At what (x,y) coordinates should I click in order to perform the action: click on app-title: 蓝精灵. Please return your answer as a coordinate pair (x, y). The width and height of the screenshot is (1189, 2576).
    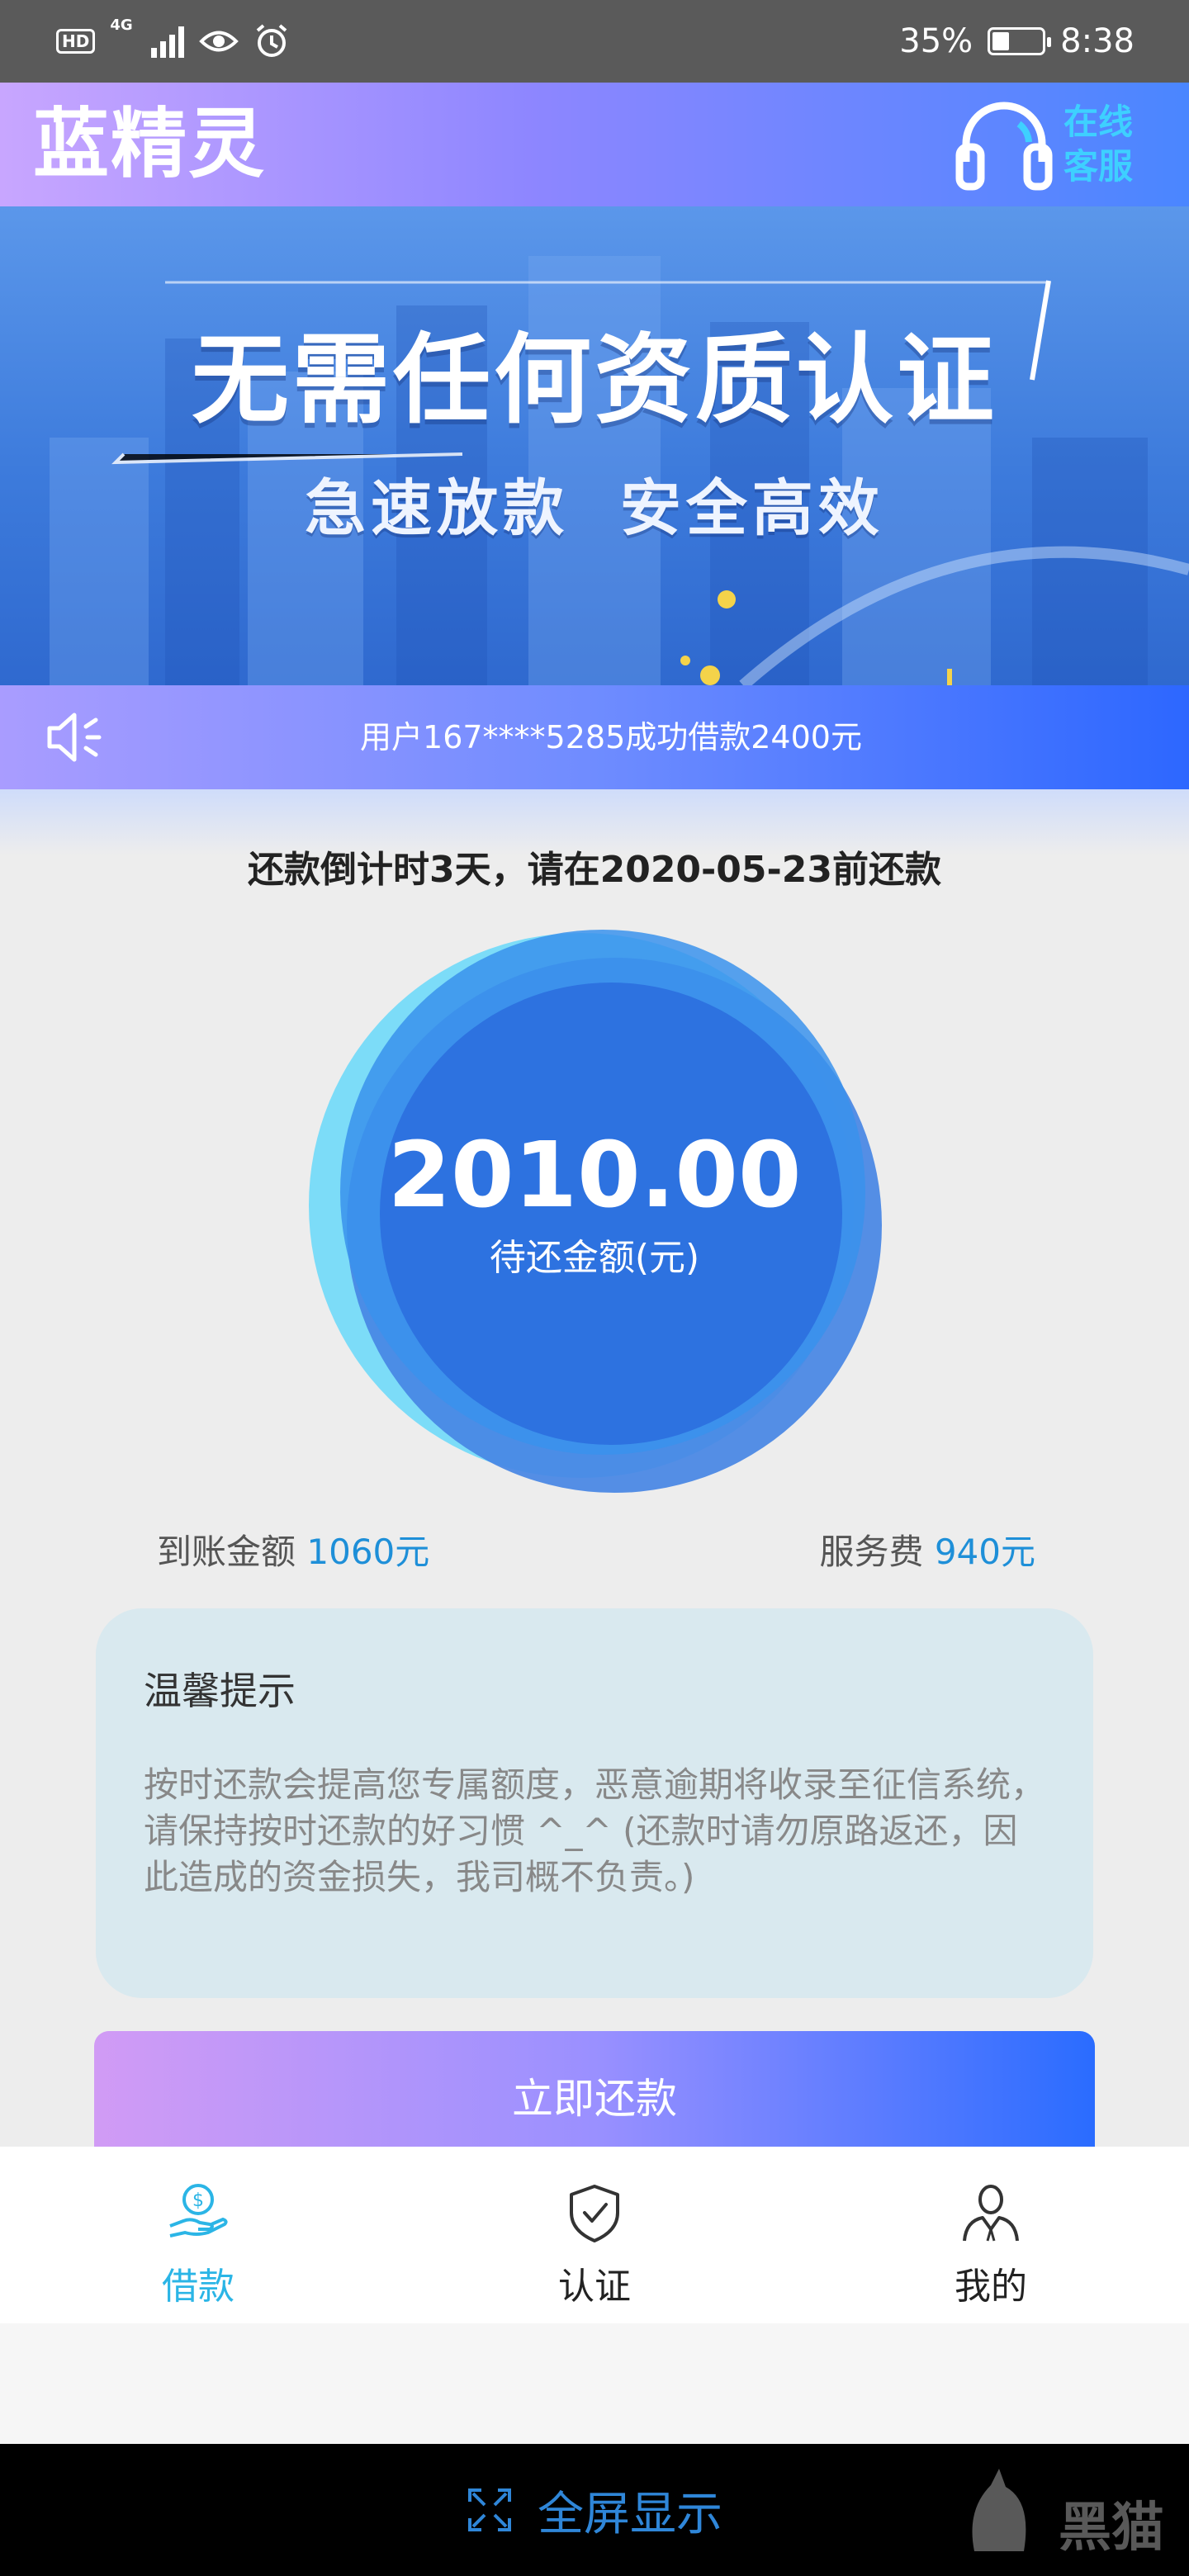
    Looking at the image, I should click on (150, 144).